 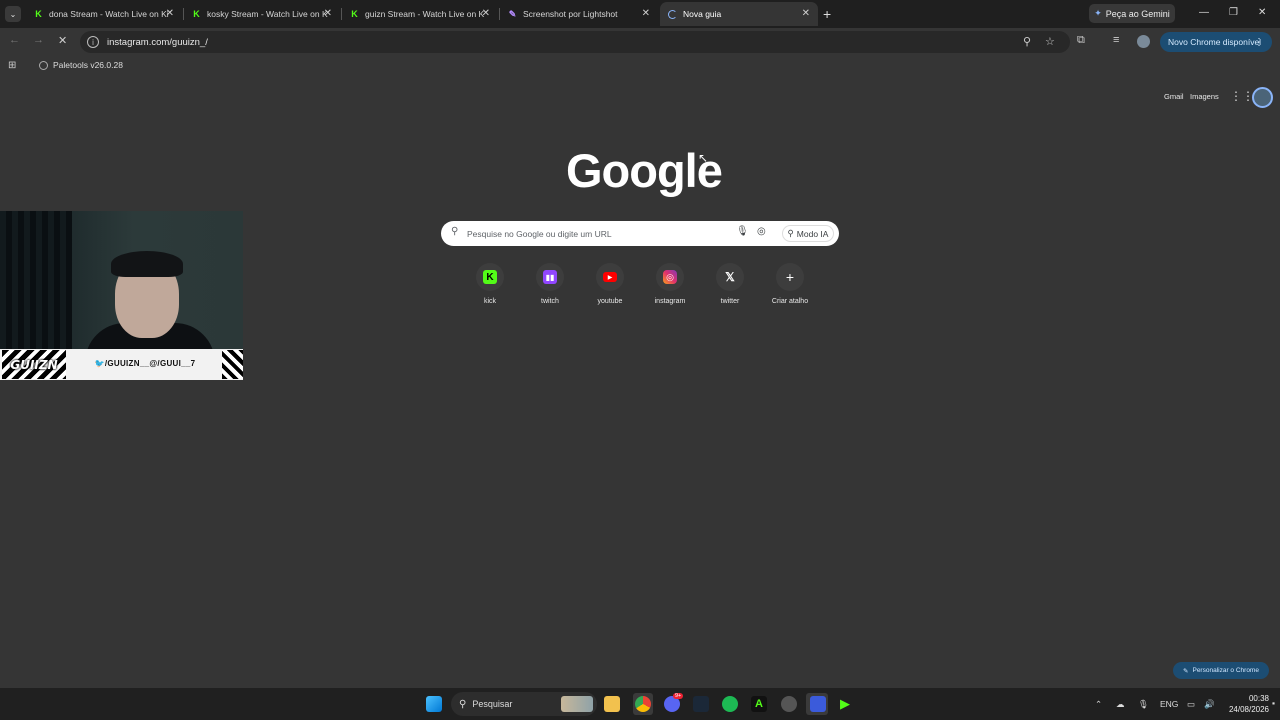 I want to click on tab-dona: K dona Stream - Watch Live on Ki ✕, so click(x=104, y=14).